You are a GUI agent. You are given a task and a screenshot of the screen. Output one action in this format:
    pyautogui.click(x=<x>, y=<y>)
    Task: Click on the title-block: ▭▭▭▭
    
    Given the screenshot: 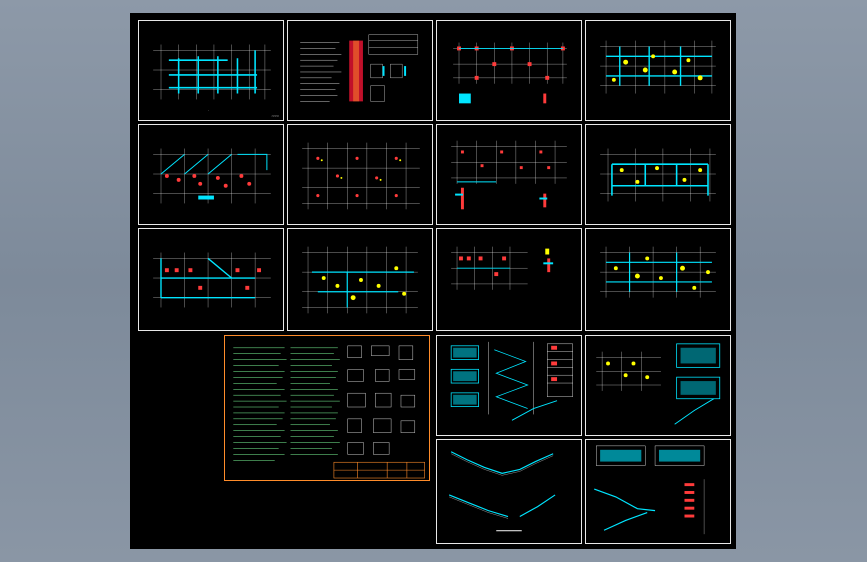 What is the action you would take?
    pyautogui.click(x=275, y=116)
    